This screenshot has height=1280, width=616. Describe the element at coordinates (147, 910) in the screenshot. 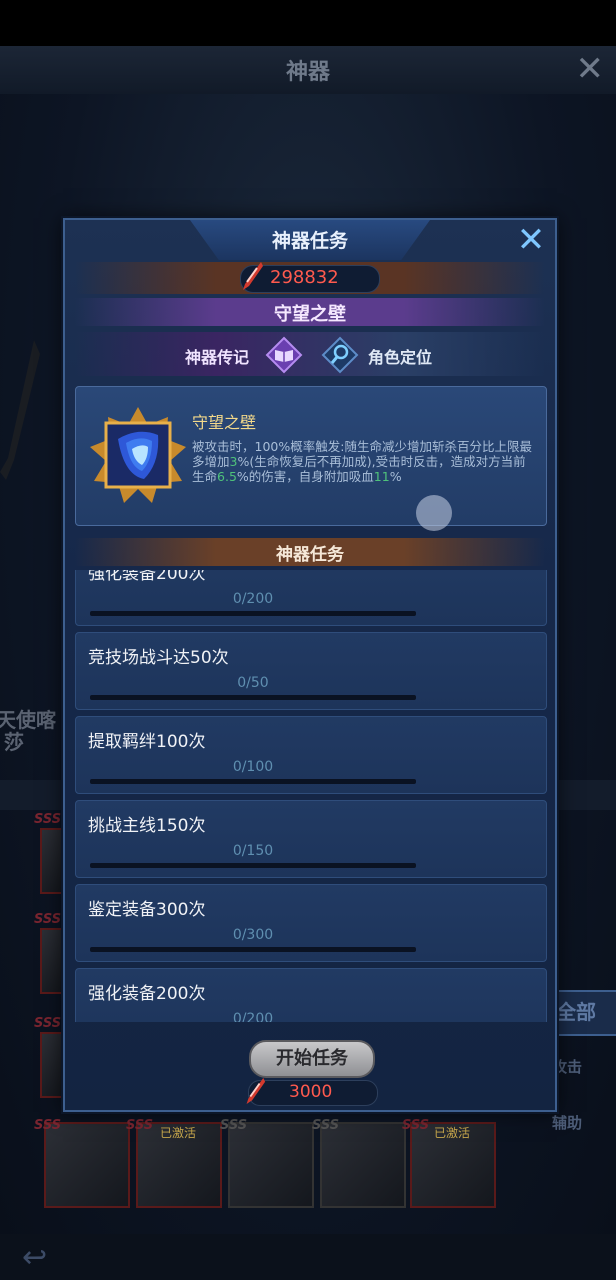

I see `task-name: 鉴定装备300次` at that location.